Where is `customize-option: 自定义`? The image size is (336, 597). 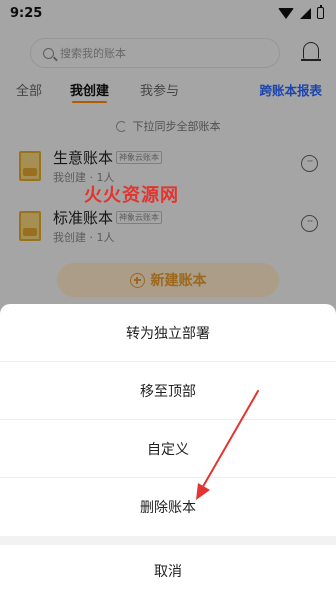 customize-option: 自定义 is located at coordinates (168, 449).